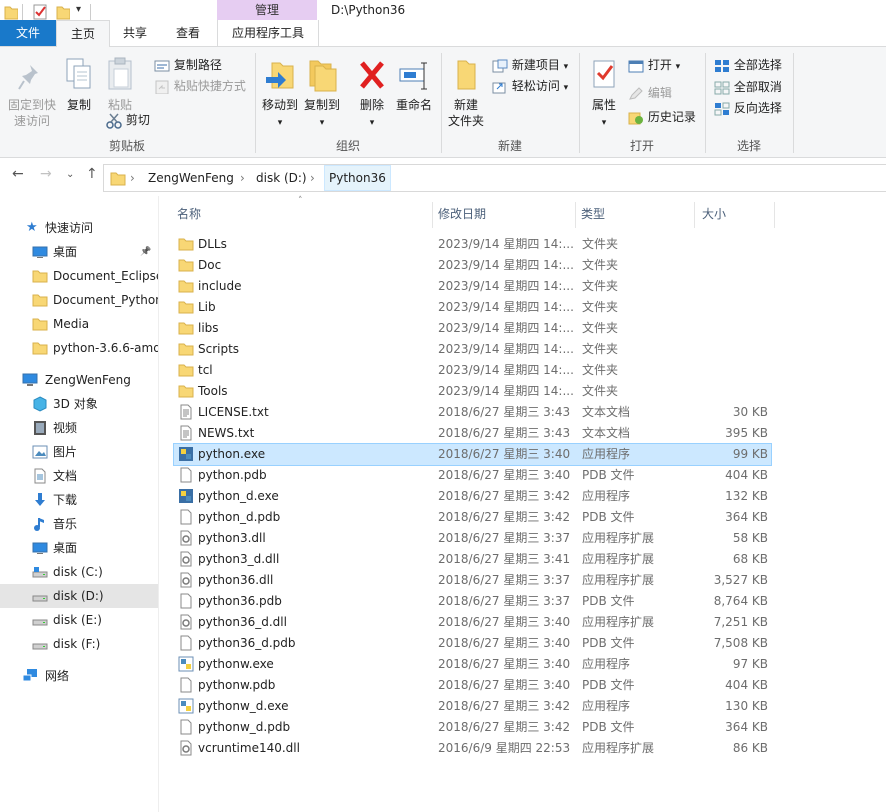 Image resolution: width=886 pixels, height=812 pixels. I want to click on contextual-group-manage: 管理, so click(267, 10).